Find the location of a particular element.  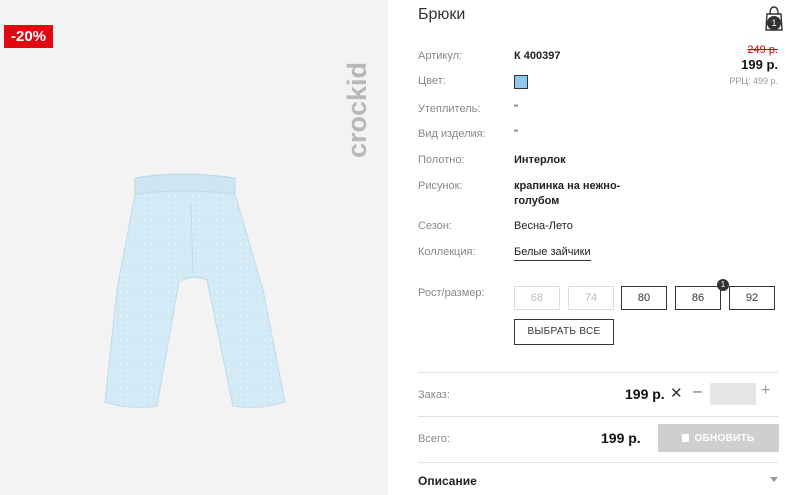

discount-badge: -20% is located at coordinates (28, 36).